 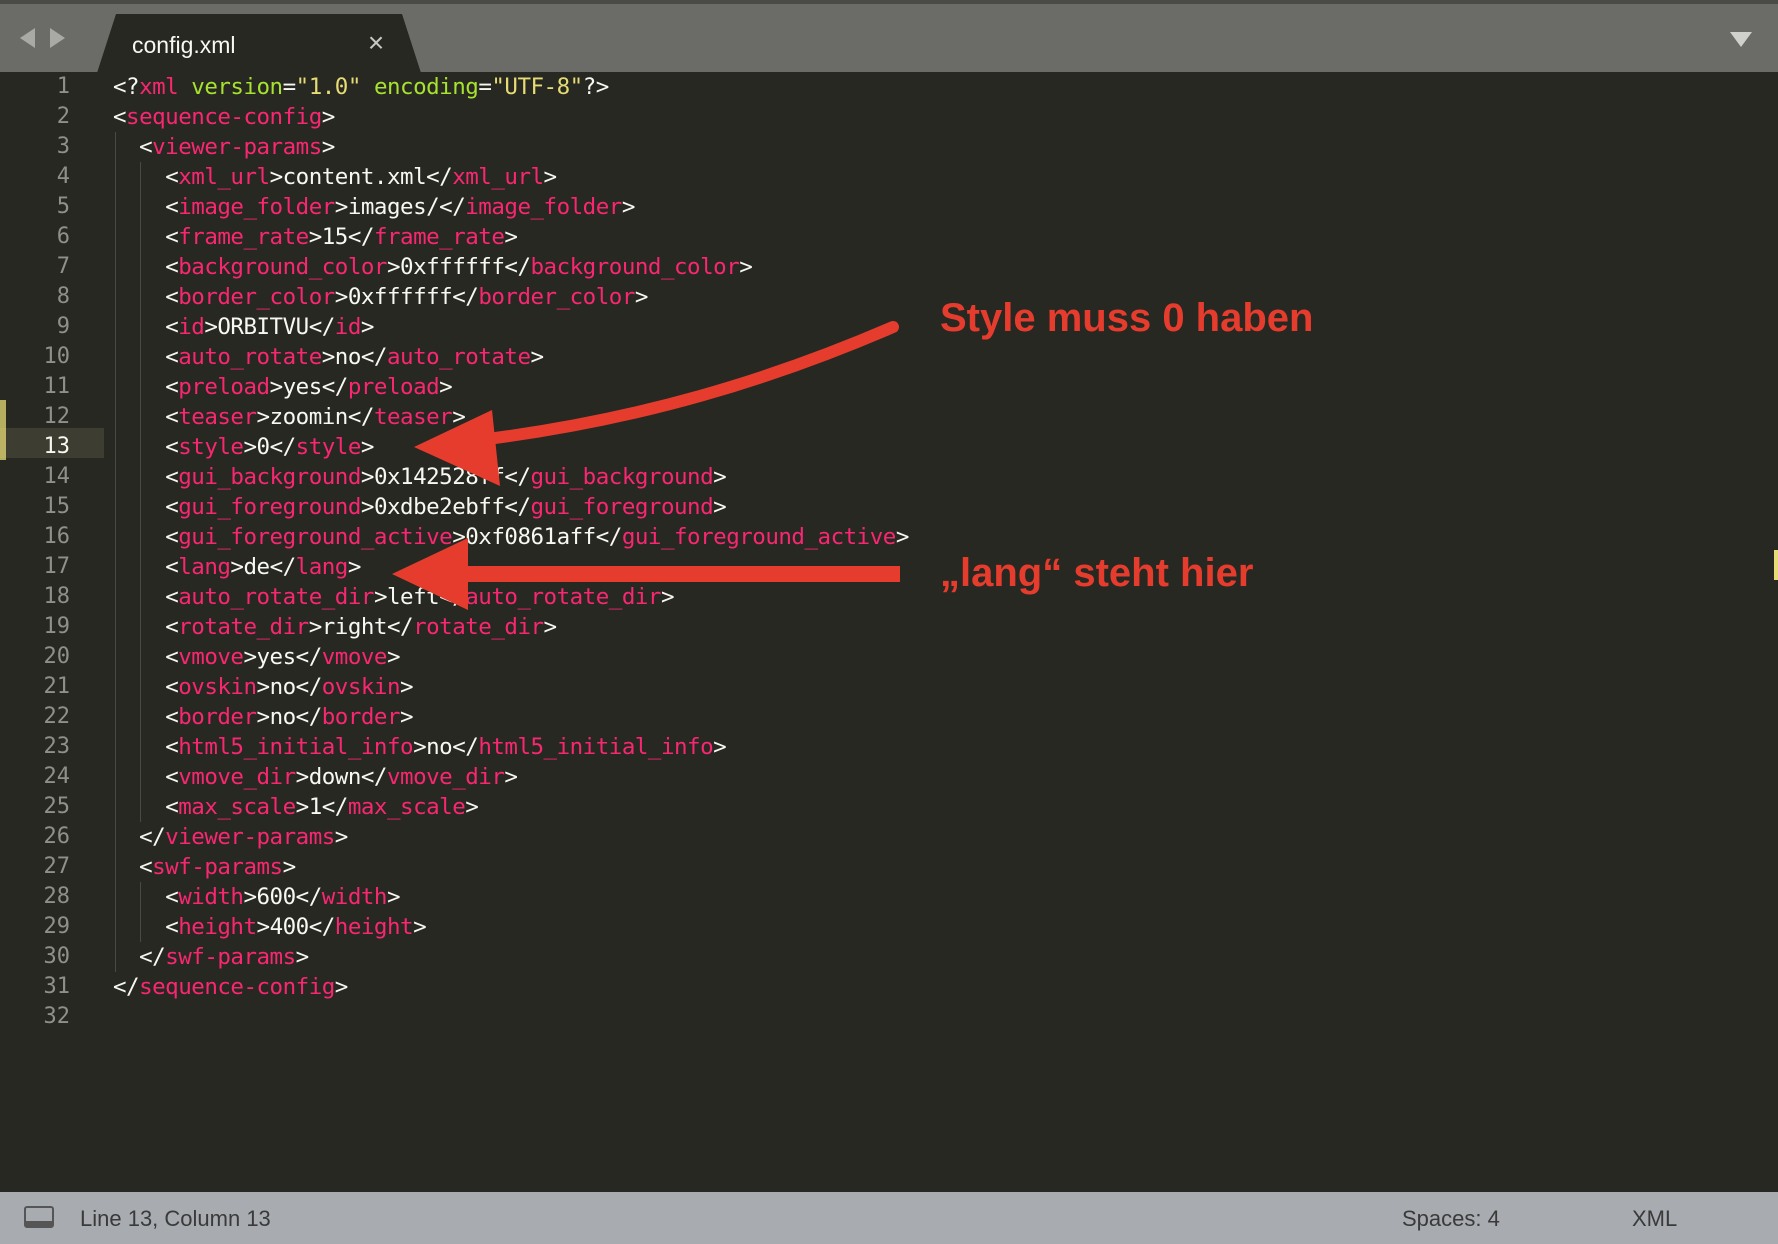 I want to click on code-line, so click(x=945, y=1017).